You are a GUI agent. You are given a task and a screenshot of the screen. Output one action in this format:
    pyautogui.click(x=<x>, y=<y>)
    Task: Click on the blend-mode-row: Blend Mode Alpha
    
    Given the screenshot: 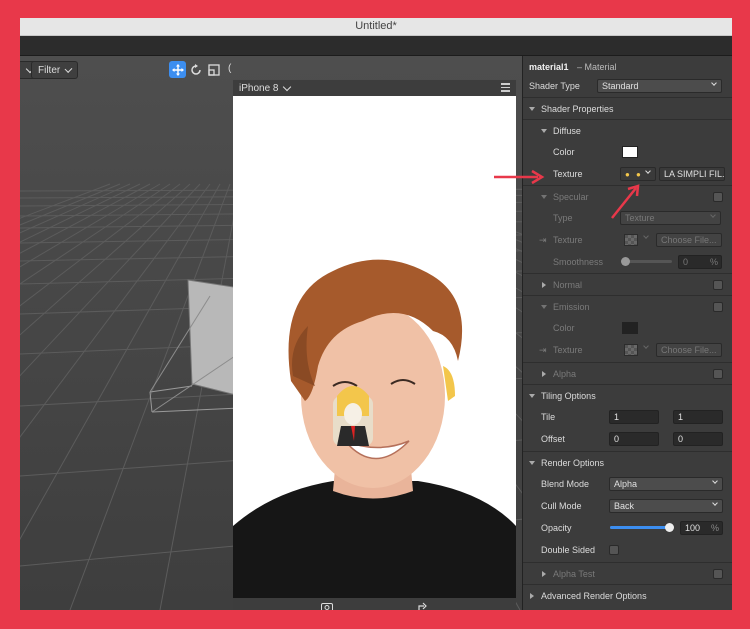 What is the action you would take?
    pyautogui.click(x=627, y=484)
    